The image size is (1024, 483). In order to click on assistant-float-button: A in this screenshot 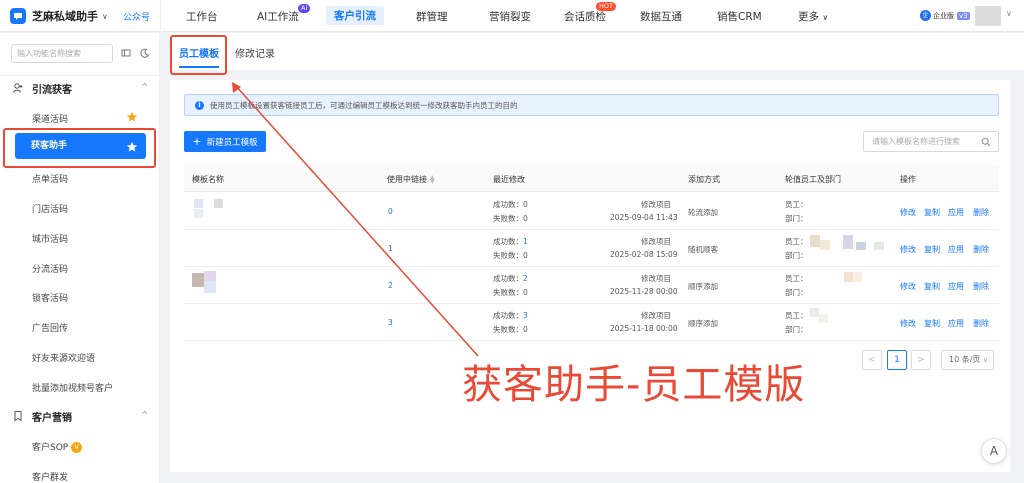, I will do `click(994, 451)`.